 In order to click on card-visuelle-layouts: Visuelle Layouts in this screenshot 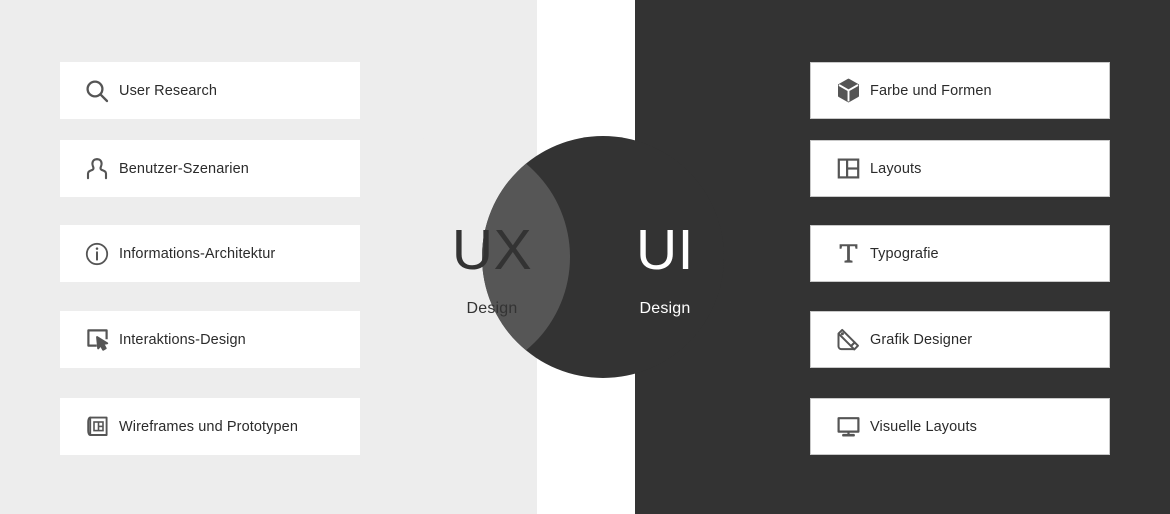, I will do `click(960, 426)`.